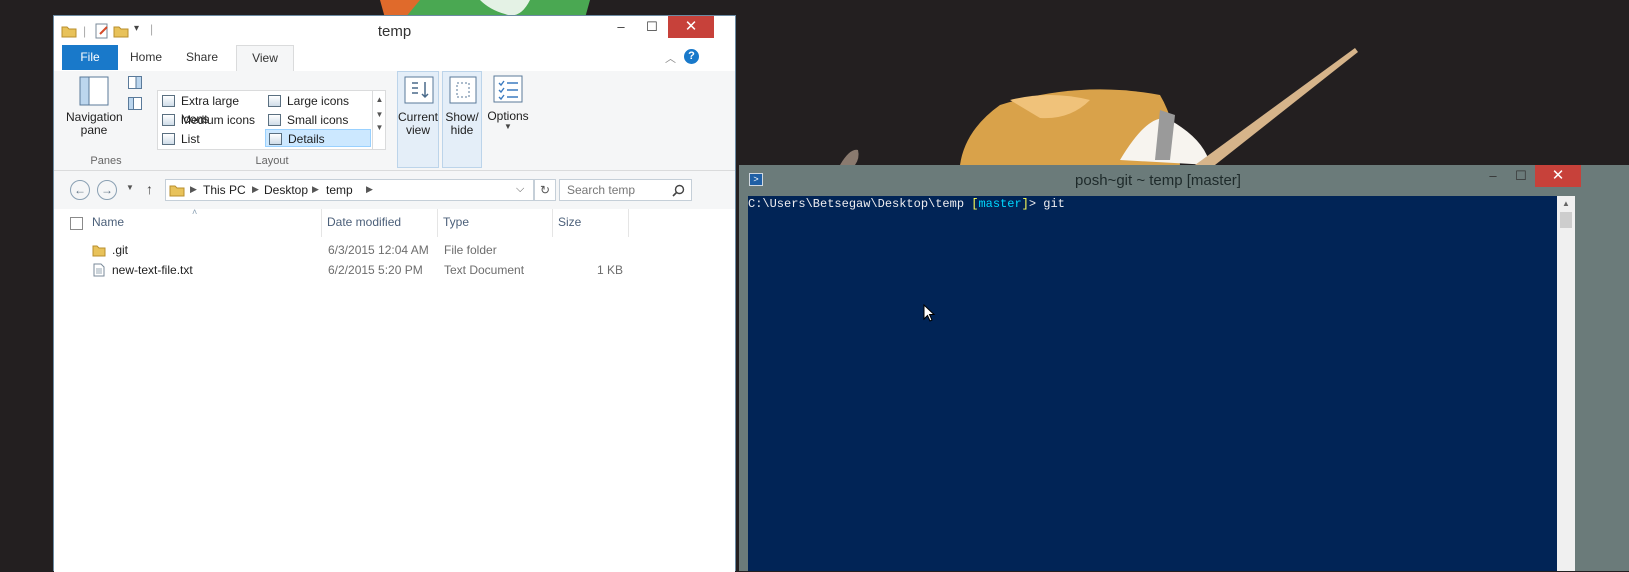 The width and height of the screenshot is (1629, 572). Describe the element at coordinates (1566, 203) in the screenshot. I see `scroll-up-icon: ▲` at that location.